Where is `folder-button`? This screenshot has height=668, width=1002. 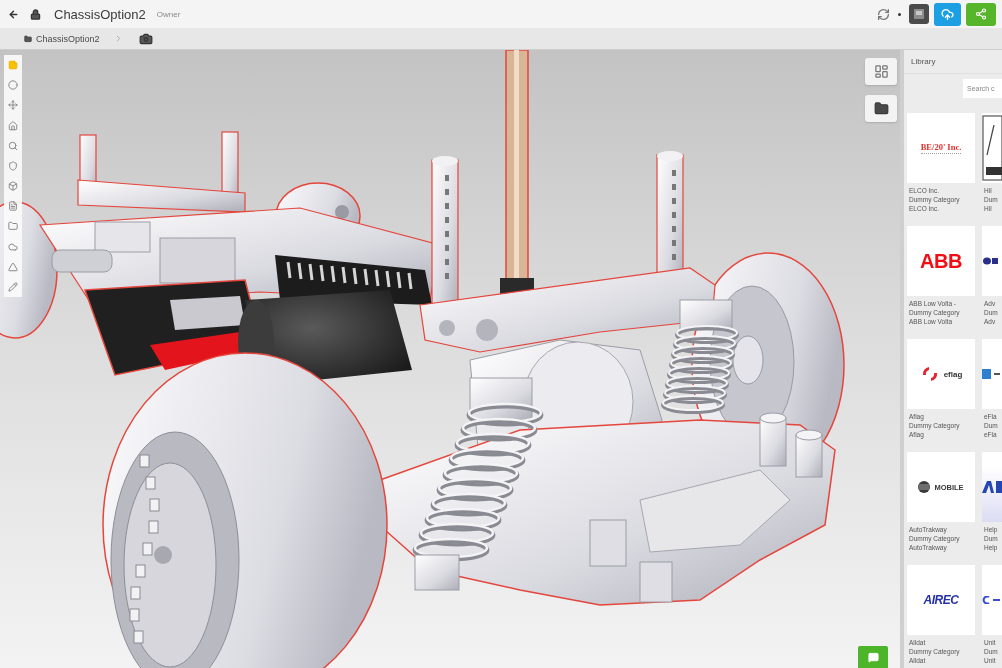
folder-button is located at coordinates (881, 108).